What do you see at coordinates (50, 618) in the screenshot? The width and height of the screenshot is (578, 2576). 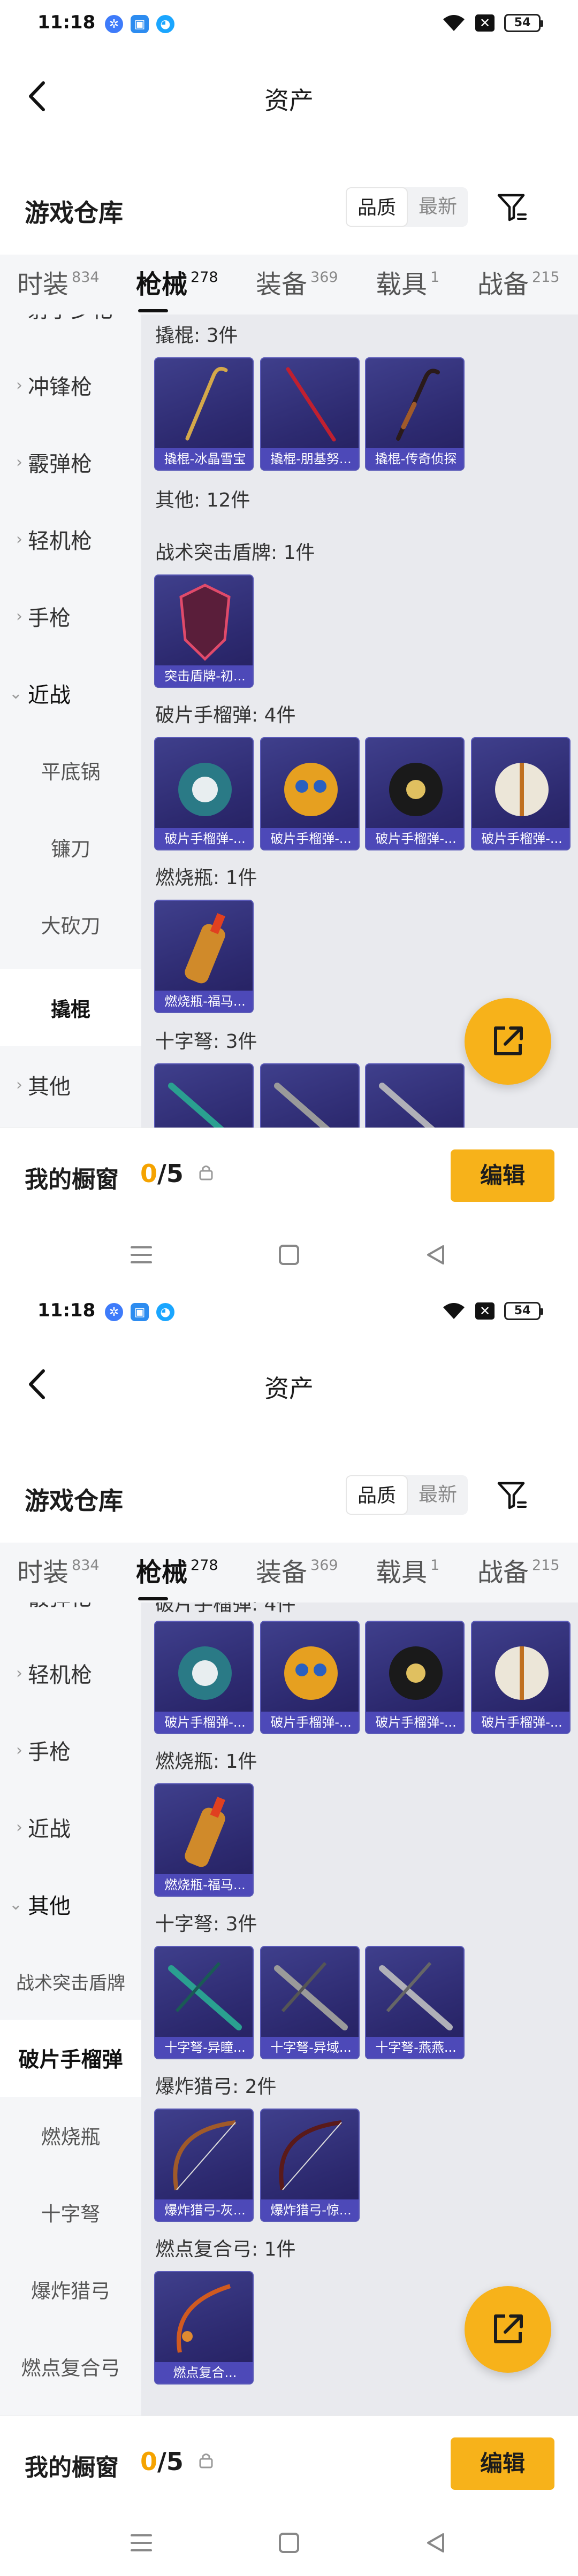 I see `sidebar-item-label: 手枪` at bounding box center [50, 618].